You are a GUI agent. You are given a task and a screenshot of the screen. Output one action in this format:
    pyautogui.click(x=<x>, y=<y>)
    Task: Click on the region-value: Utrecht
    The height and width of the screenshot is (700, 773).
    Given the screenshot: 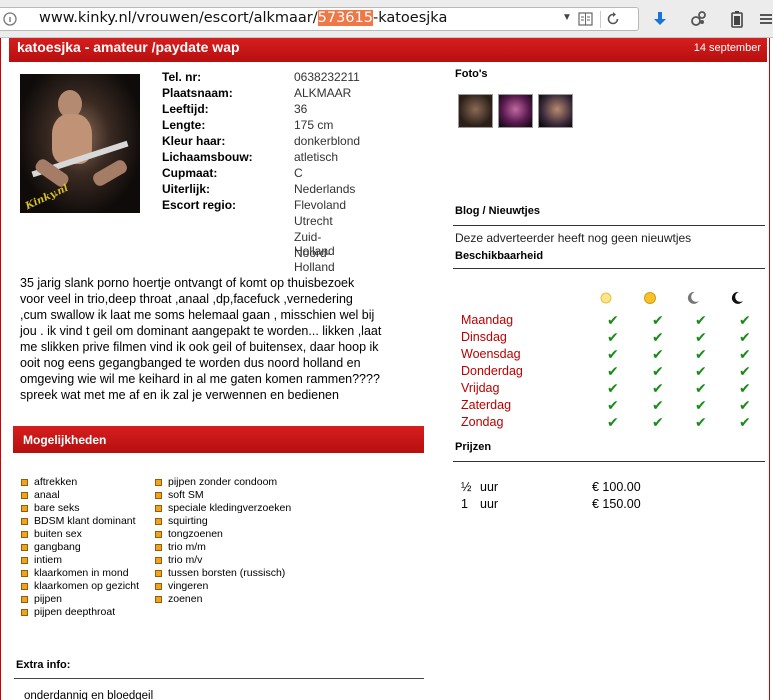 What is the action you would take?
    pyautogui.click(x=313, y=221)
    